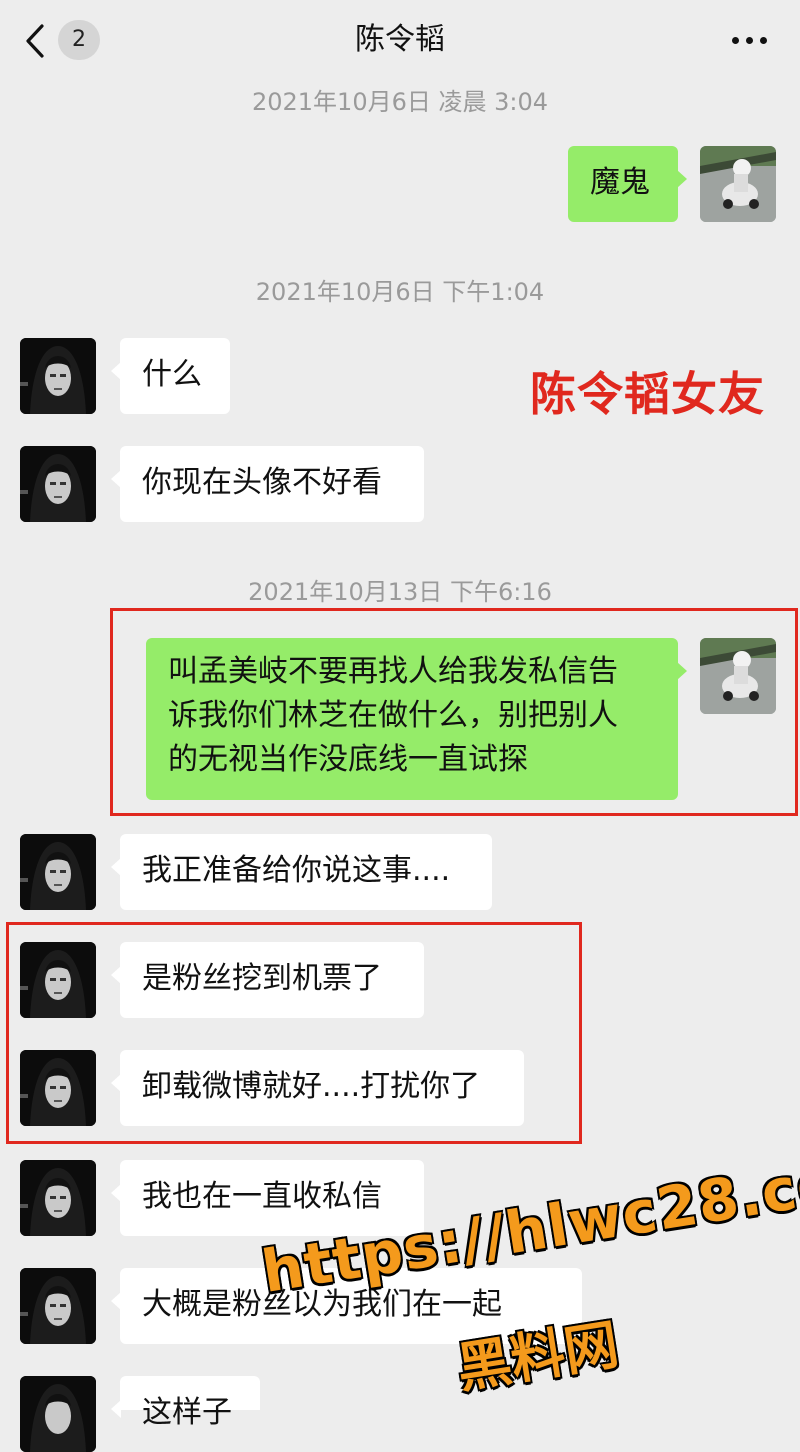 The height and width of the screenshot is (1452, 800). I want to click on timestamp: 2021年10月6日 下午1:04, so click(400, 292).